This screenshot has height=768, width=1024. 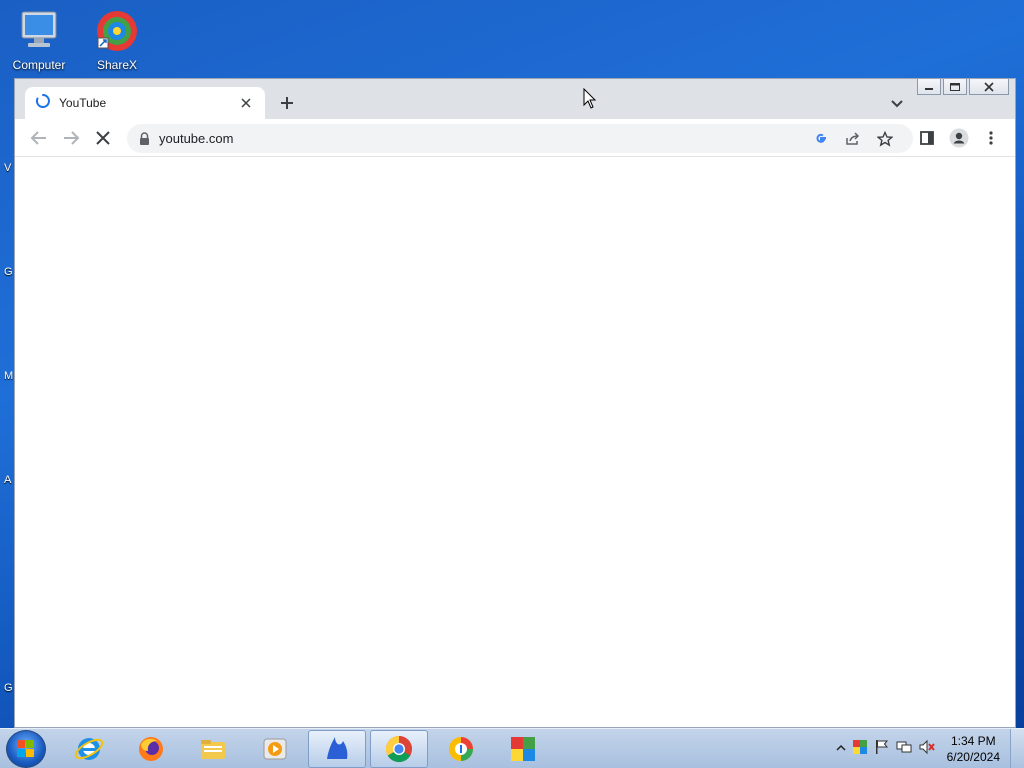 What do you see at coordinates (973, 741) in the screenshot?
I see `clock-time: 1:34 PM` at bounding box center [973, 741].